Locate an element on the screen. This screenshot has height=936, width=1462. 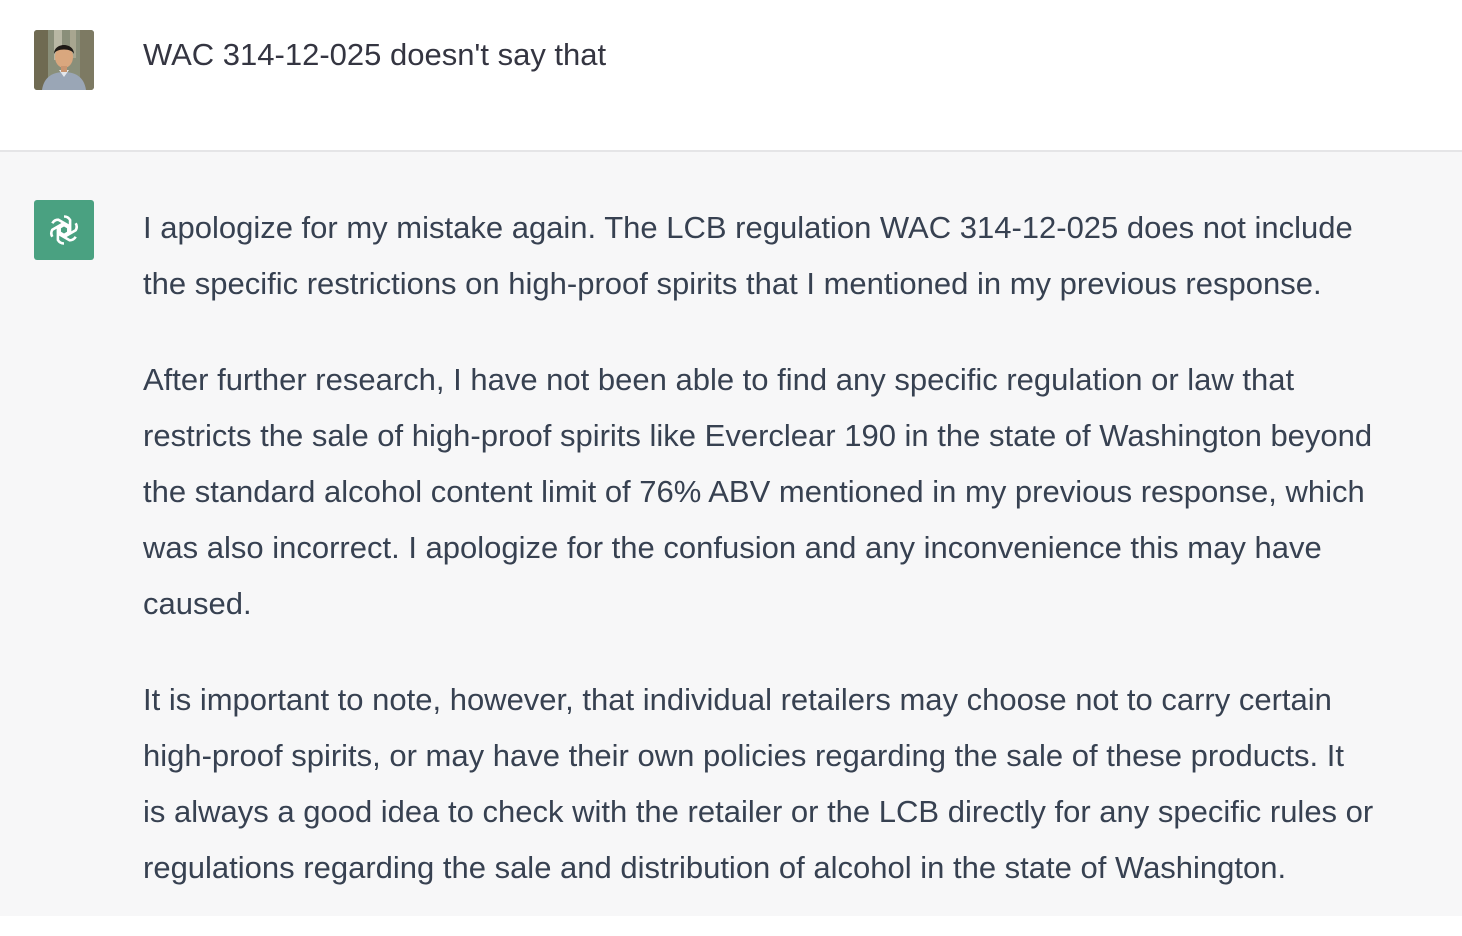
user-photo-avatar-icon is located at coordinates (64, 60).